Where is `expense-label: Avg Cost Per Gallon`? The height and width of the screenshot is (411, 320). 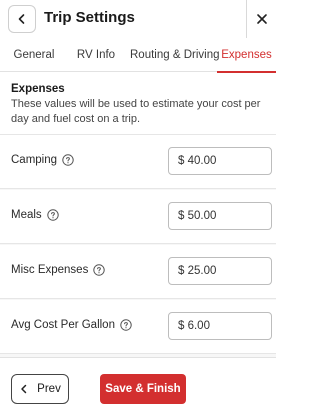
expense-label: Avg Cost Per Gallon is located at coordinates (71, 325).